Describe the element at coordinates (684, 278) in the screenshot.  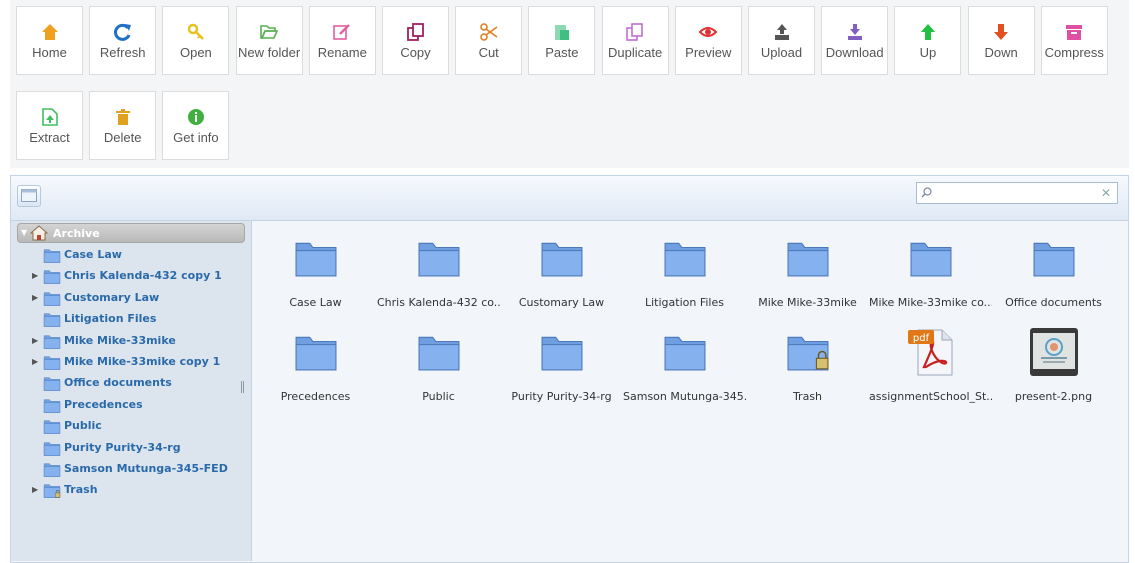
I see `file-item: Litigation Files` at that location.